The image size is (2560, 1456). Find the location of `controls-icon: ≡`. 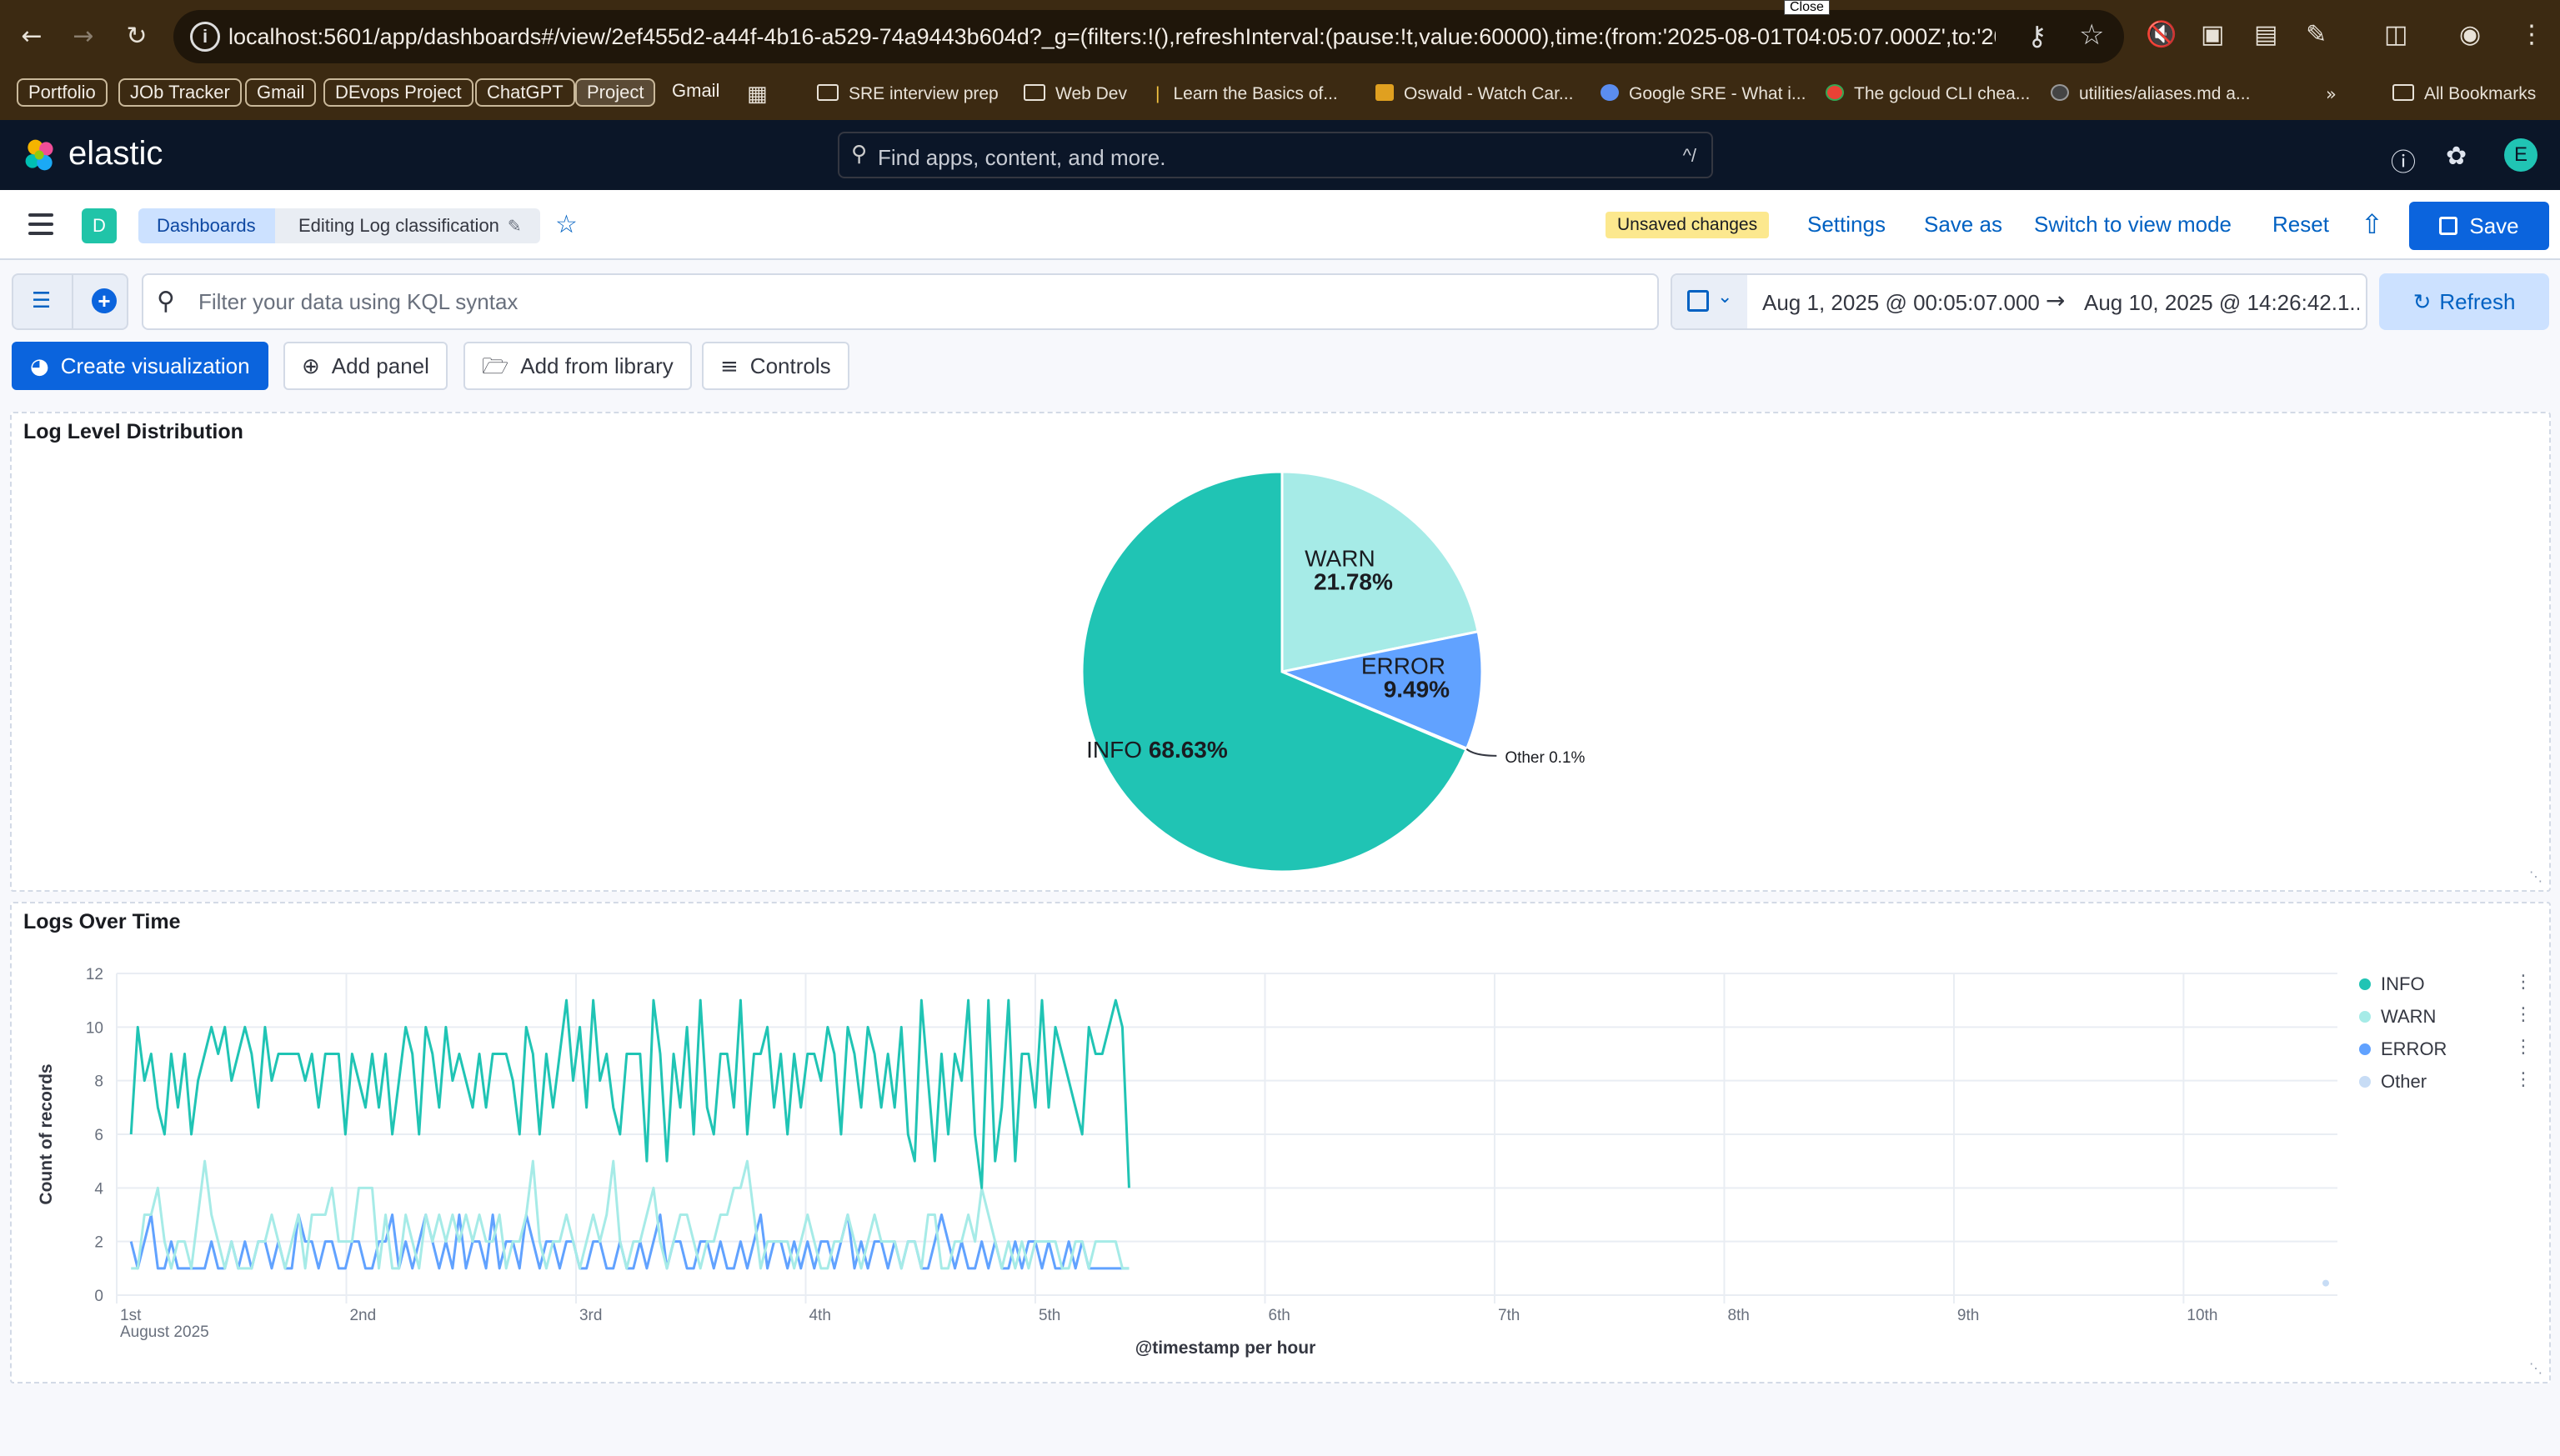

controls-icon: ≡ is located at coordinates (729, 366).